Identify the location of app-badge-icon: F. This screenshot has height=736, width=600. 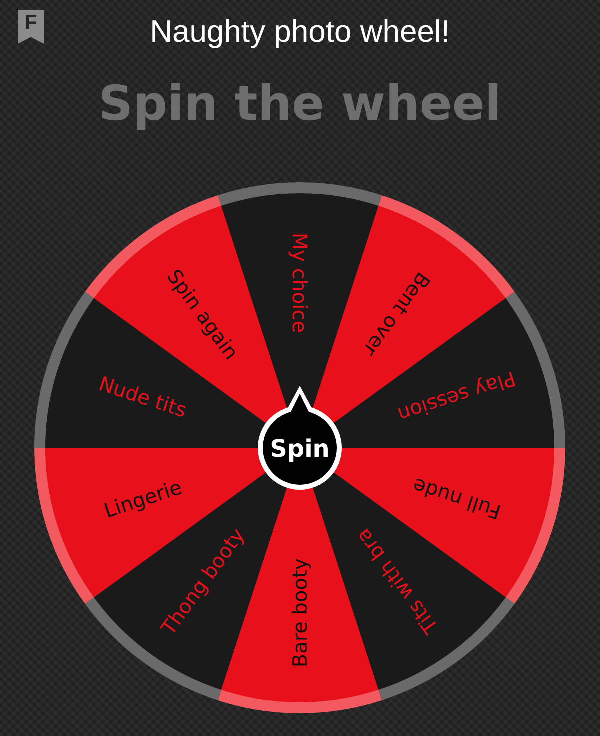
(31, 27).